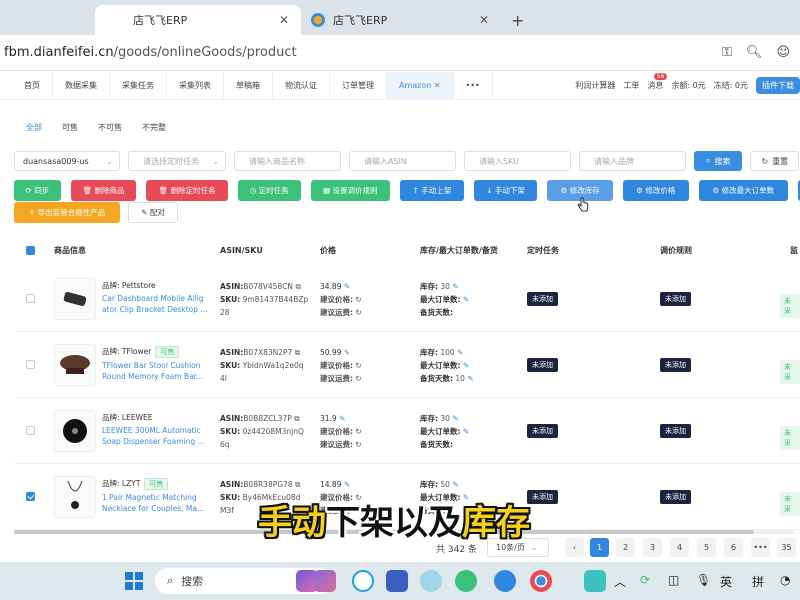  I want to click on store-select: duansasa009-us ⌄, so click(67, 161).